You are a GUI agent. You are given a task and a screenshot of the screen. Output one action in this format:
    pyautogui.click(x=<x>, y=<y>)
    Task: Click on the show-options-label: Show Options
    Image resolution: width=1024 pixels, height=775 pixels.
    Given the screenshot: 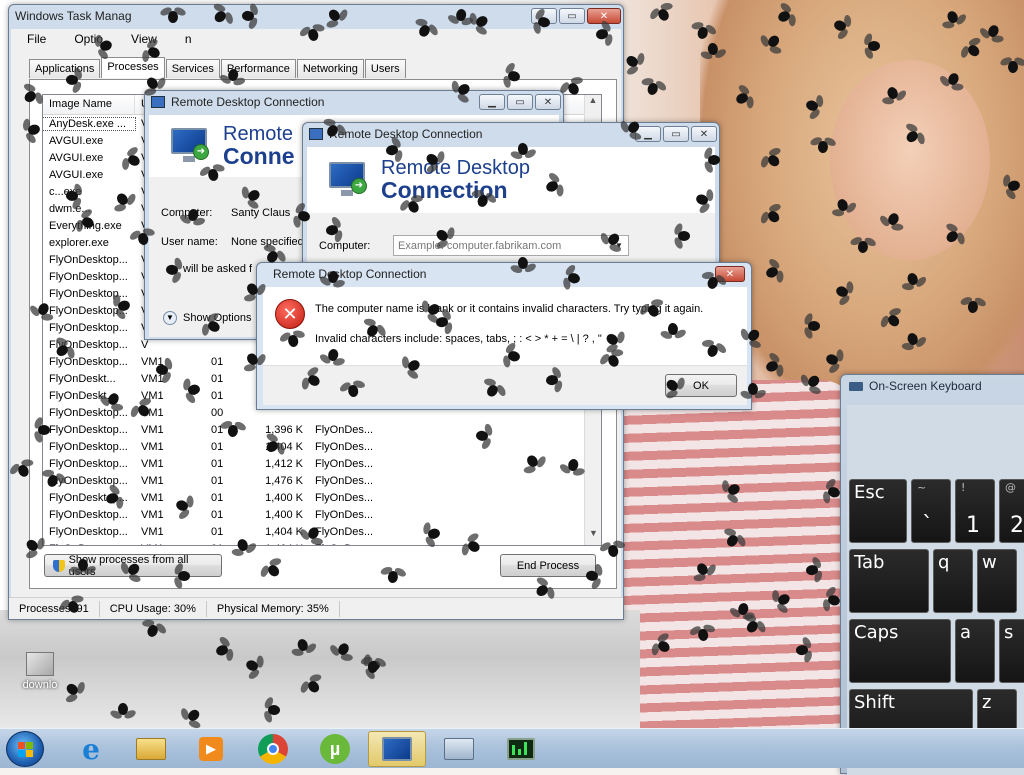 What is the action you would take?
    pyautogui.click(x=217, y=318)
    